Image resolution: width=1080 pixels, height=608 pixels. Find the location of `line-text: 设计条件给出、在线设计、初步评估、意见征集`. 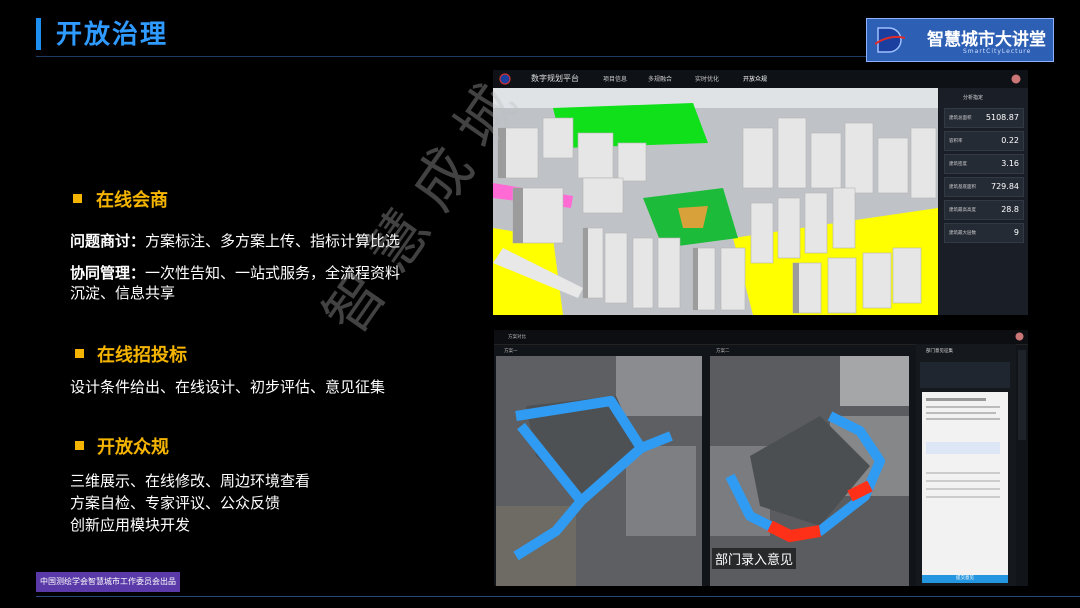

line-text: 设计条件给出、在线设计、初步评估、意见征集 is located at coordinates (228, 387).